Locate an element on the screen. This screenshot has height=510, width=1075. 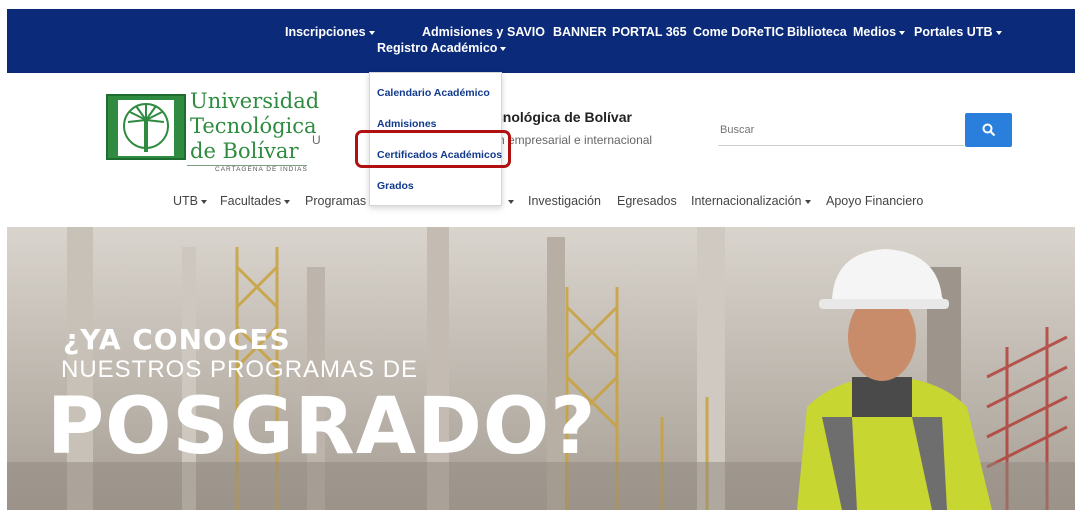
palm-tree-icon is located at coordinates (146, 127).